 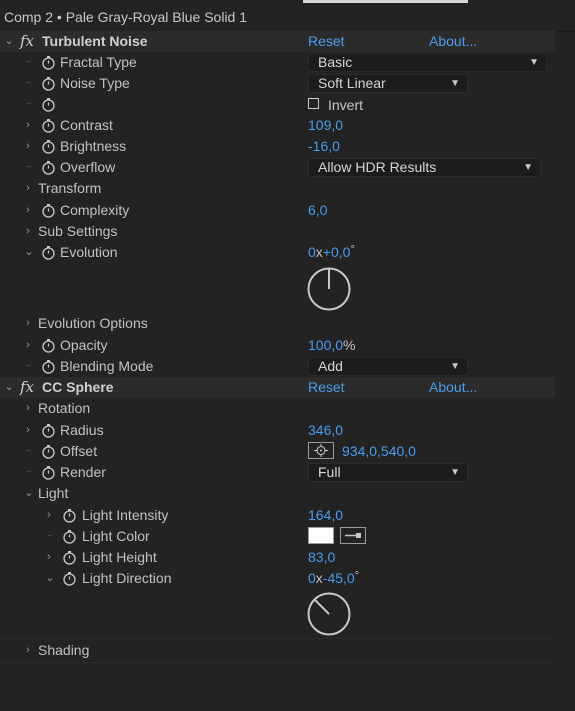 I want to click on group-label: Light, so click(x=53, y=493).